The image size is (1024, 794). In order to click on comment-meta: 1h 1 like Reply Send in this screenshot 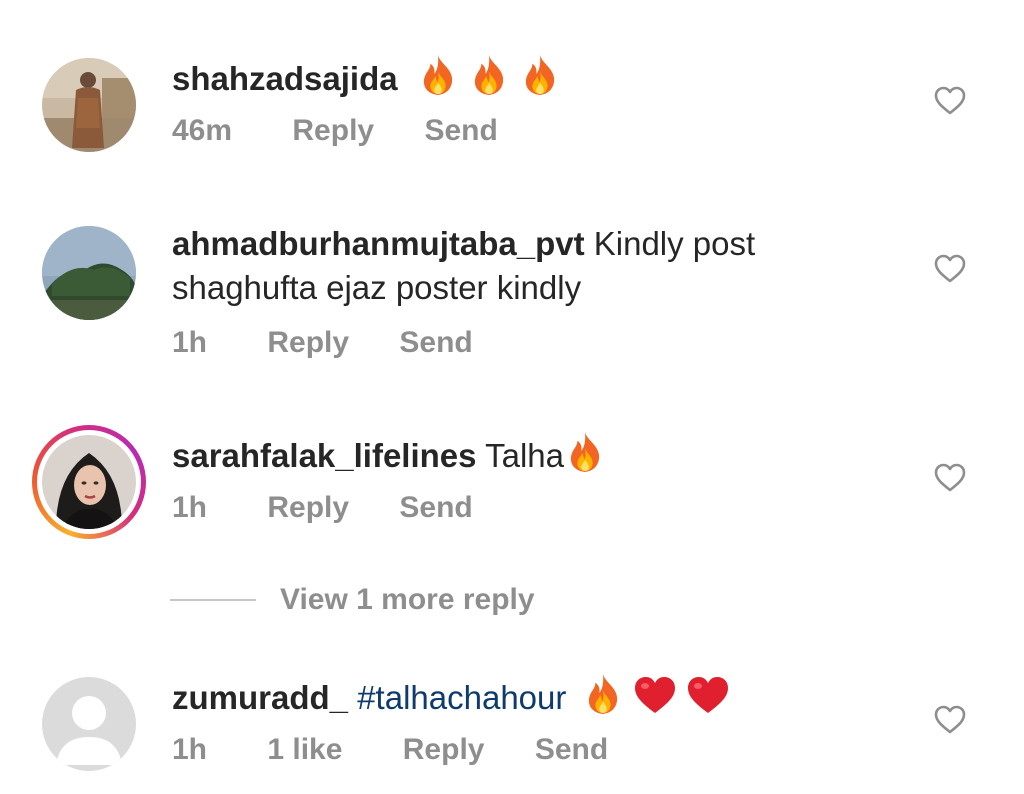, I will do `click(390, 750)`.